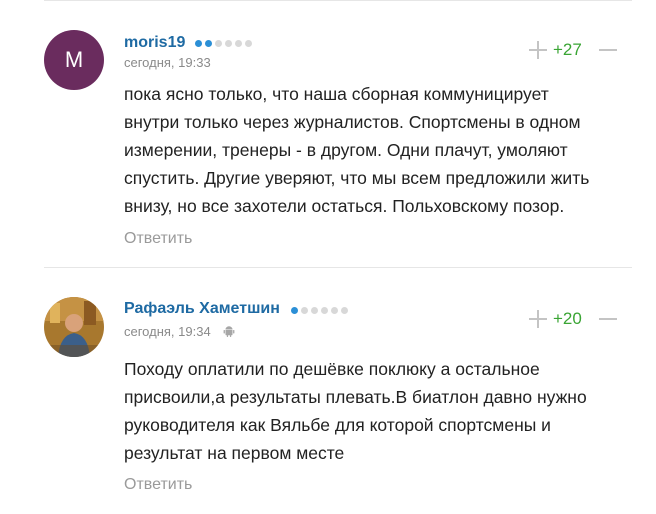 The height and width of the screenshot is (514, 656). What do you see at coordinates (338, 267) in the screenshot?
I see `comment-divider` at bounding box center [338, 267].